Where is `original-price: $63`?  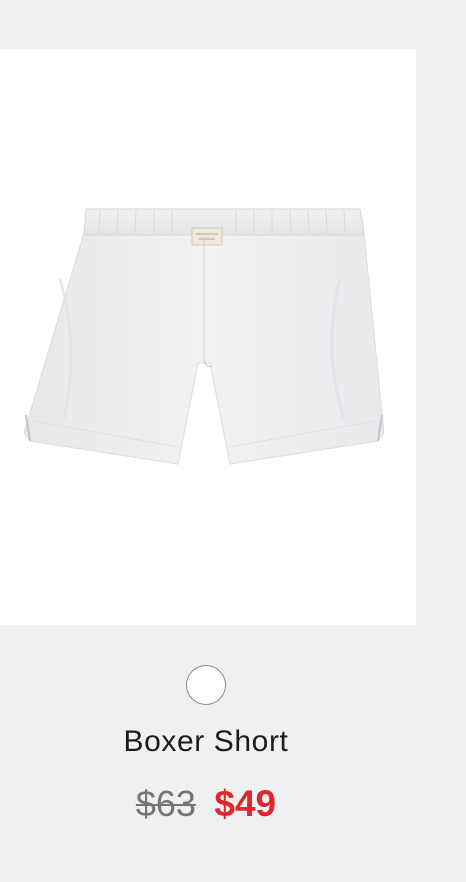 original-price: $63 is located at coordinates (165, 803).